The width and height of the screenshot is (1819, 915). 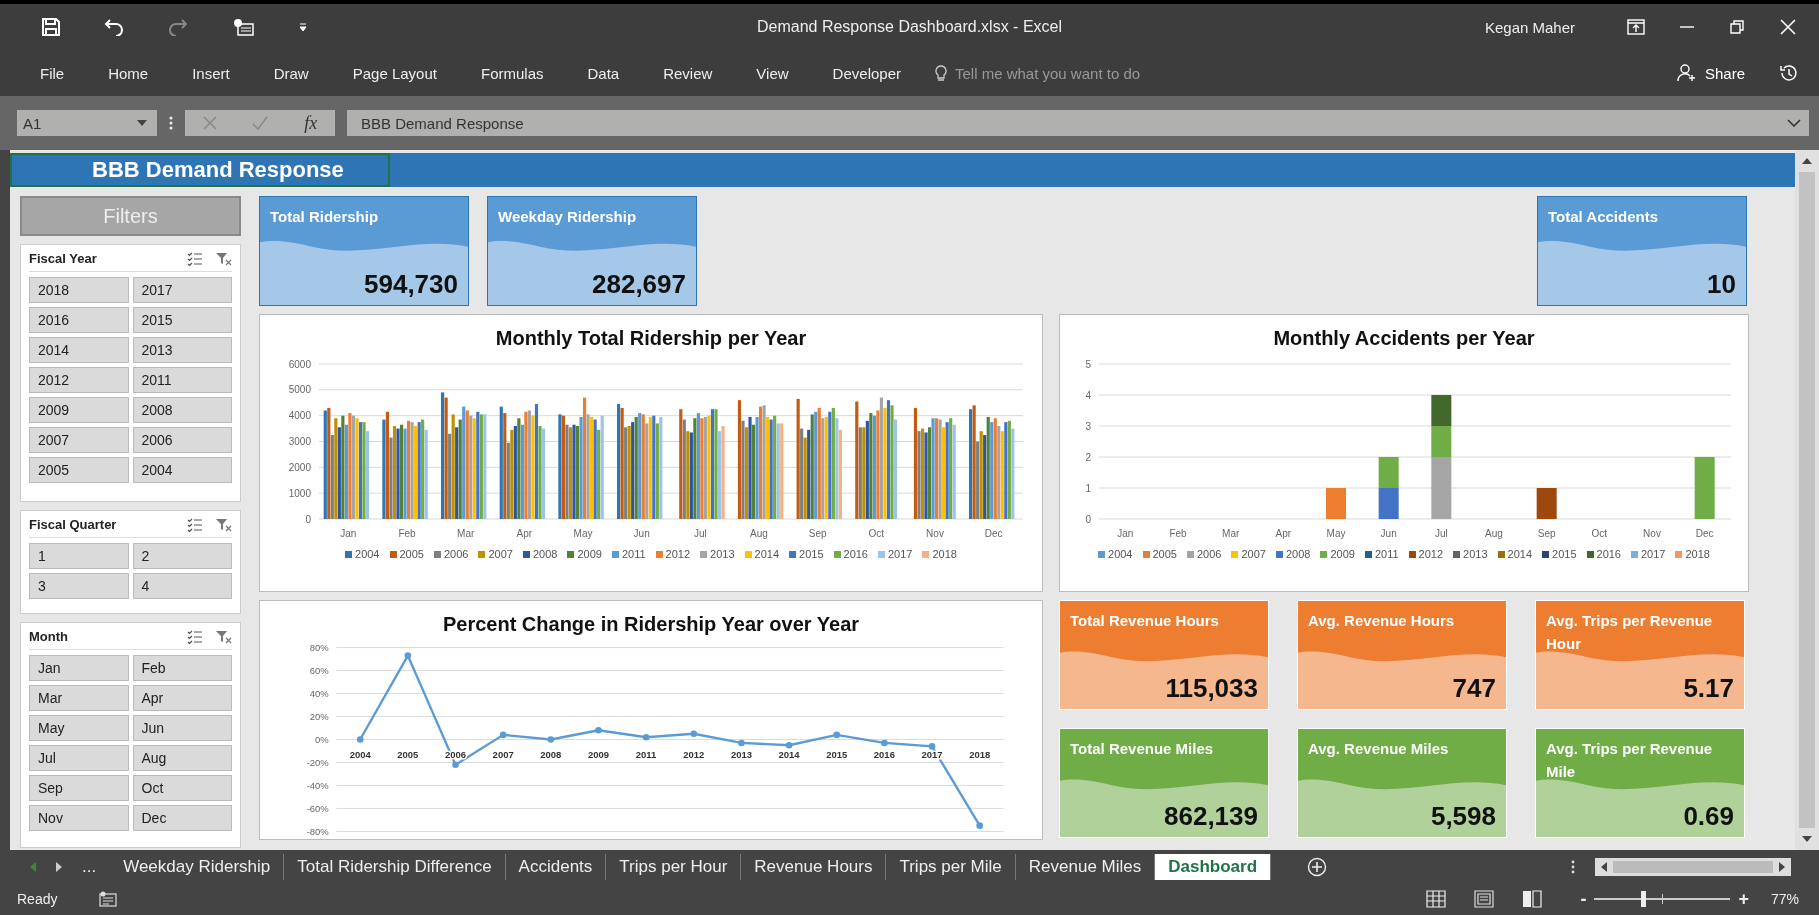 I want to click on kpi-value: 5.17, so click(x=1708, y=688).